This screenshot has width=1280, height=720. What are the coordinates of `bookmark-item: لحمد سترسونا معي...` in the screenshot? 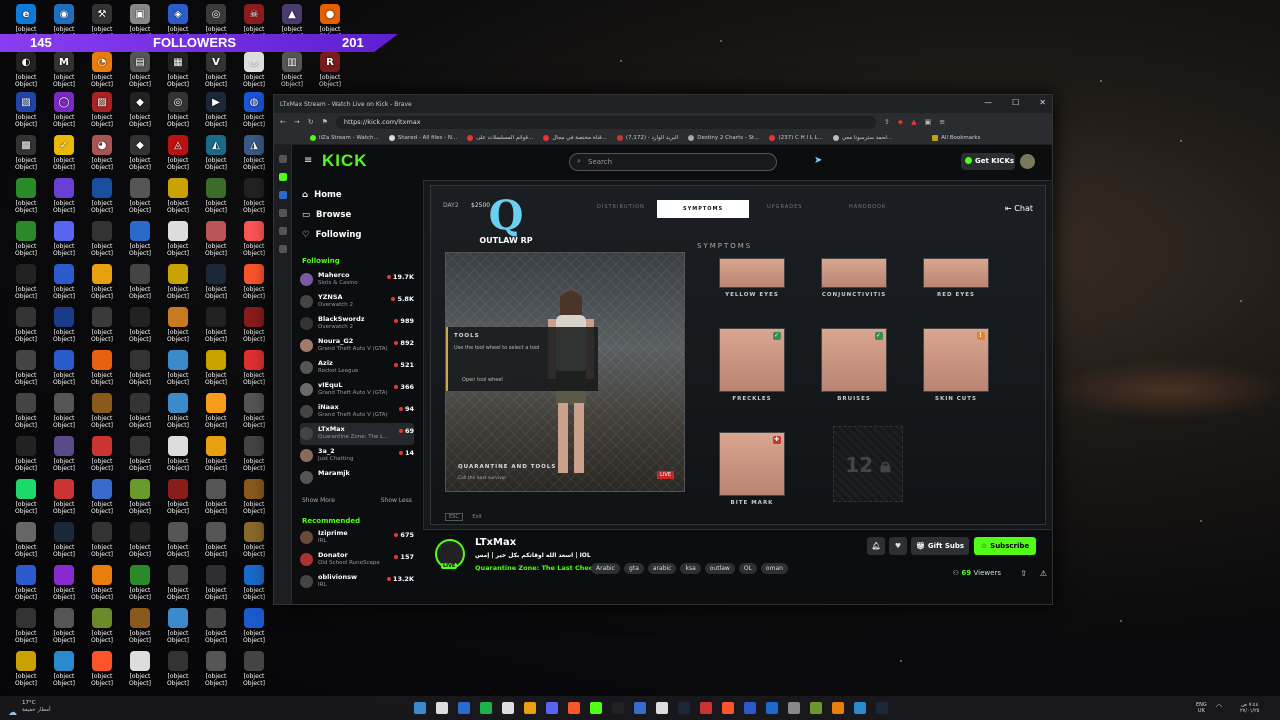 It's located at (862, 137).